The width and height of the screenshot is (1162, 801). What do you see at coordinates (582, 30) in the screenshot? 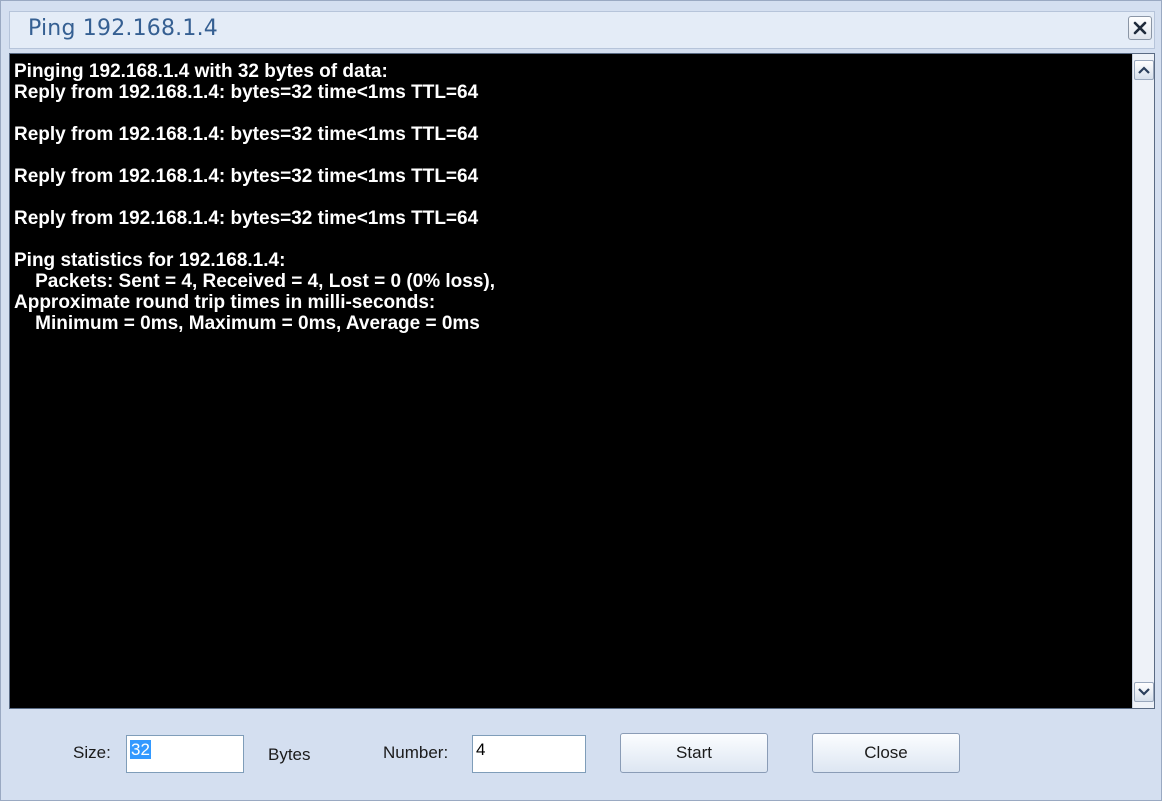
I see `title-bar: Ping 192.168.1.4` at bounding box center [582, 30].